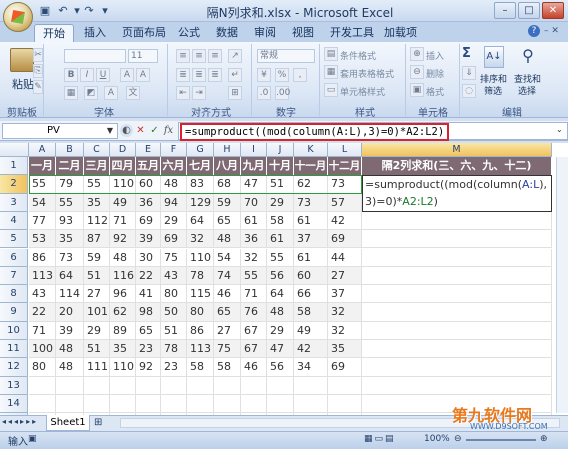  I want to click on table-cell: 89, so click(123, 330).